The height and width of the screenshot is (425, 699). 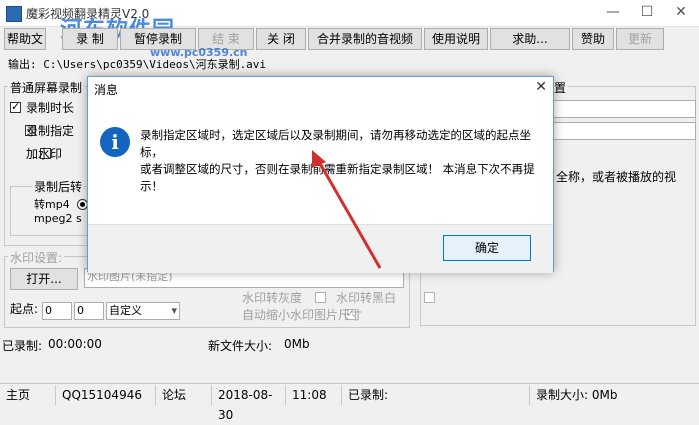 I want to click on arrow-line, so click(x=349, y=214).